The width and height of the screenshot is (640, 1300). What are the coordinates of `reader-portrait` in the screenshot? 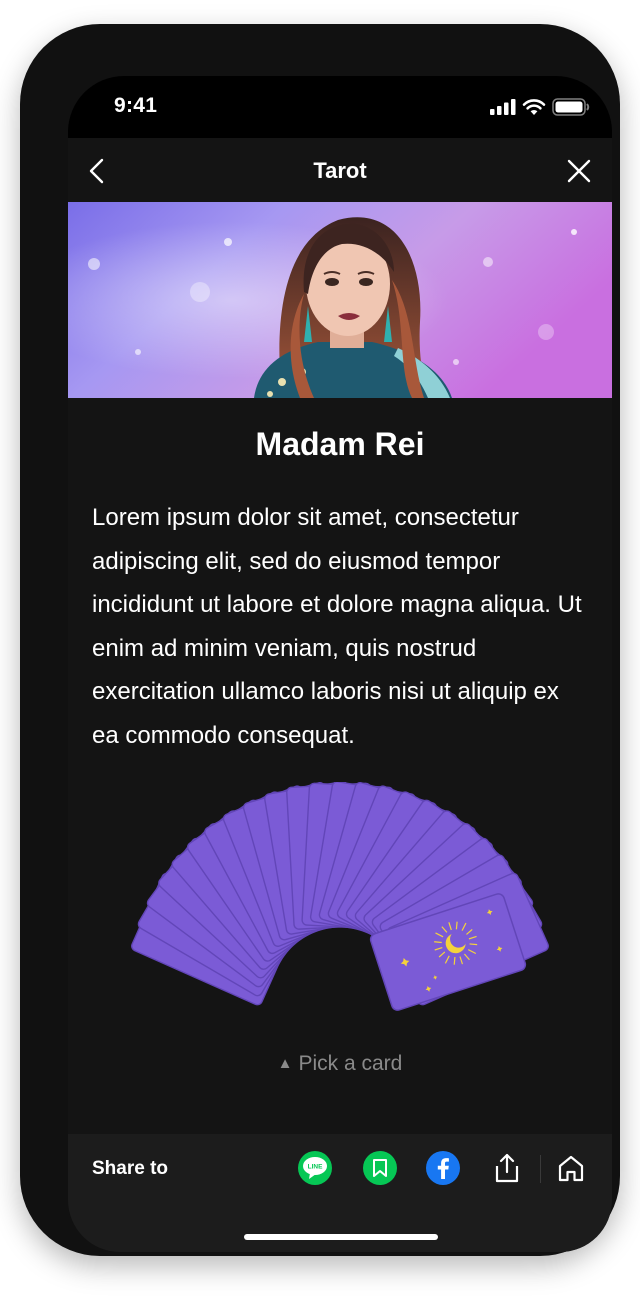 It's located at (340, 300).